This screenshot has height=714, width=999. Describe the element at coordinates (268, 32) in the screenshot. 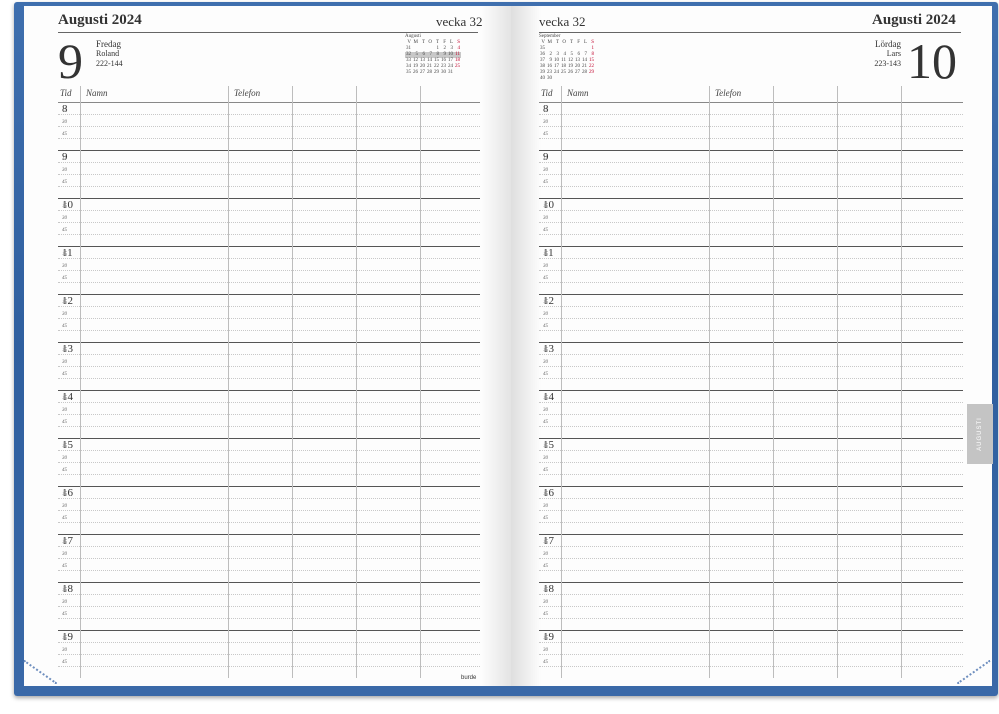

I see `left-header-rule` at that location.